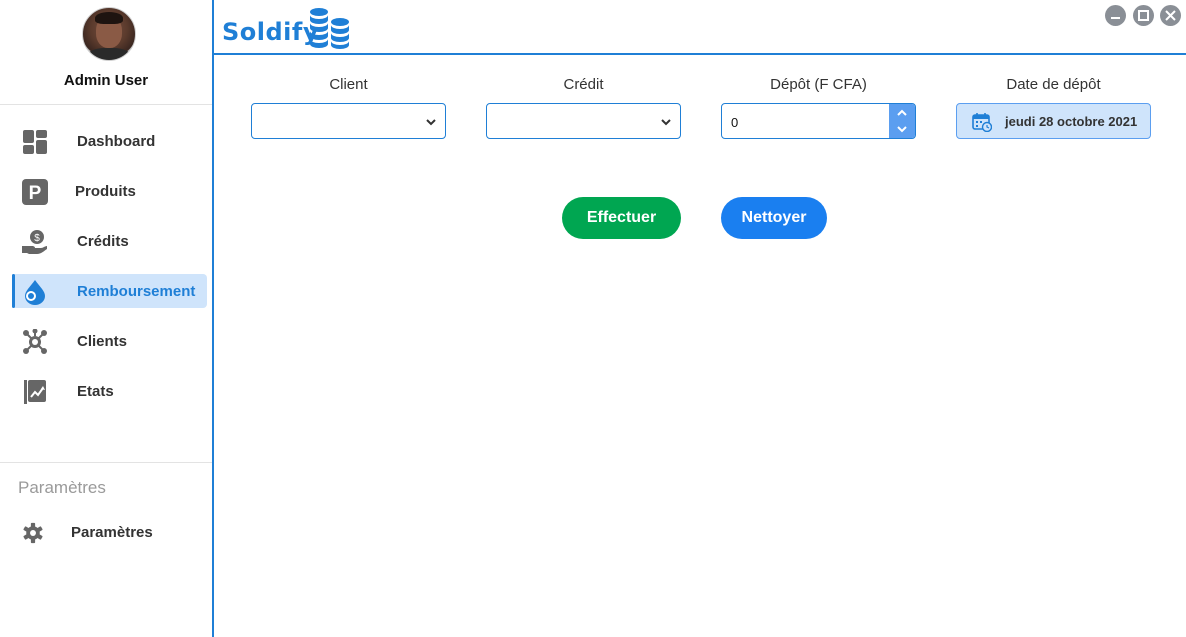 The height and width of the screenshot is (637, 1186). I want to click on increment-button, so click(902, 112).